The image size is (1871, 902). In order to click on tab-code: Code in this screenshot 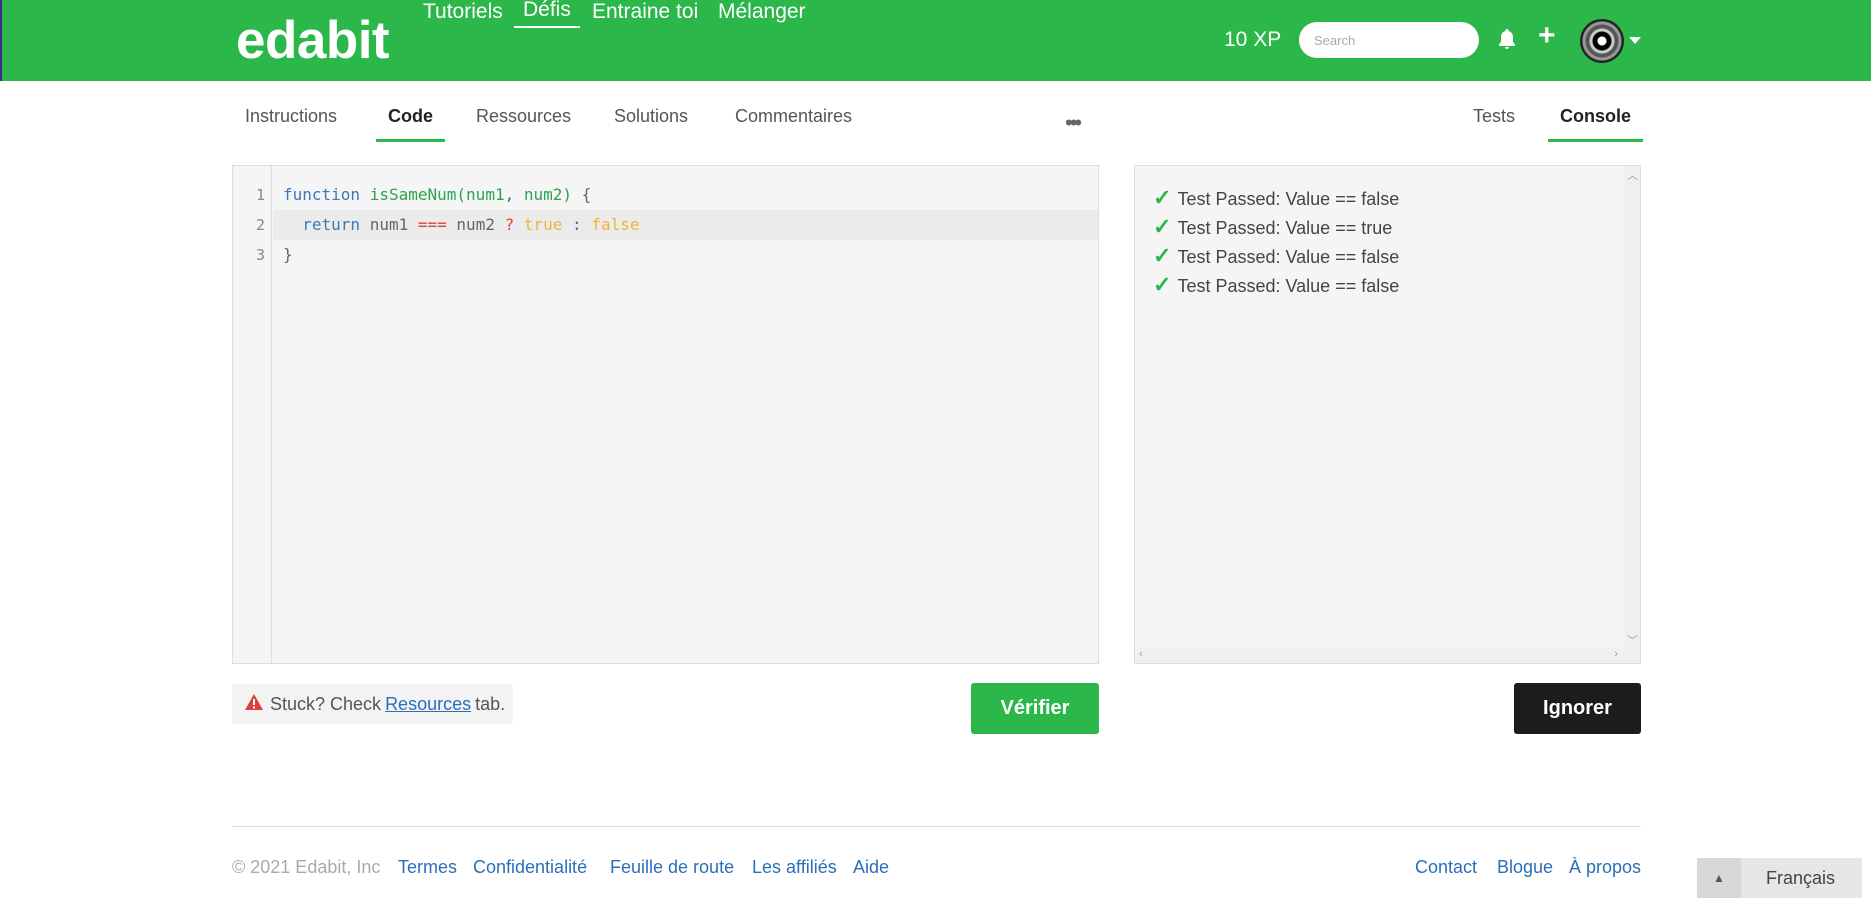, I will do `click(410, 124)`.